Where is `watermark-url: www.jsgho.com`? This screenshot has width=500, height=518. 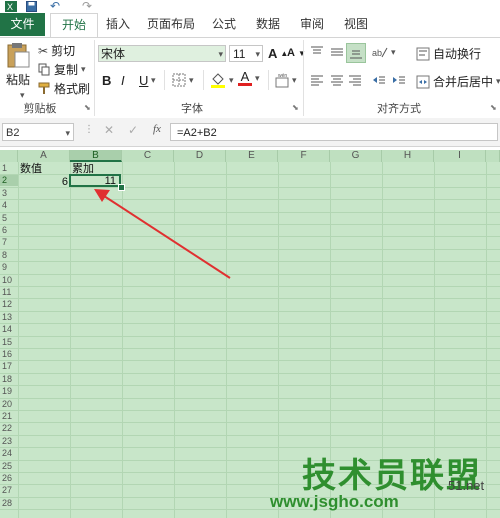 watermark-url: www.jsgho.com is located at coordinates (334, 501).